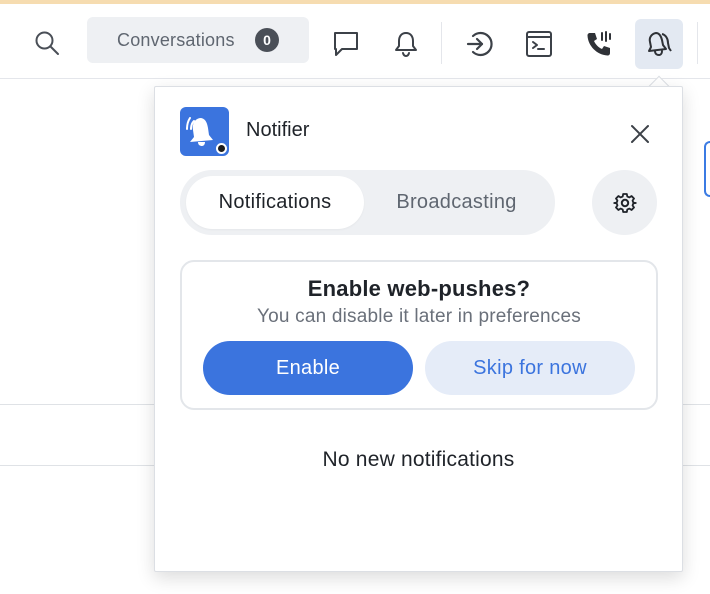  I want to click on close-icon, so click(640, 134).